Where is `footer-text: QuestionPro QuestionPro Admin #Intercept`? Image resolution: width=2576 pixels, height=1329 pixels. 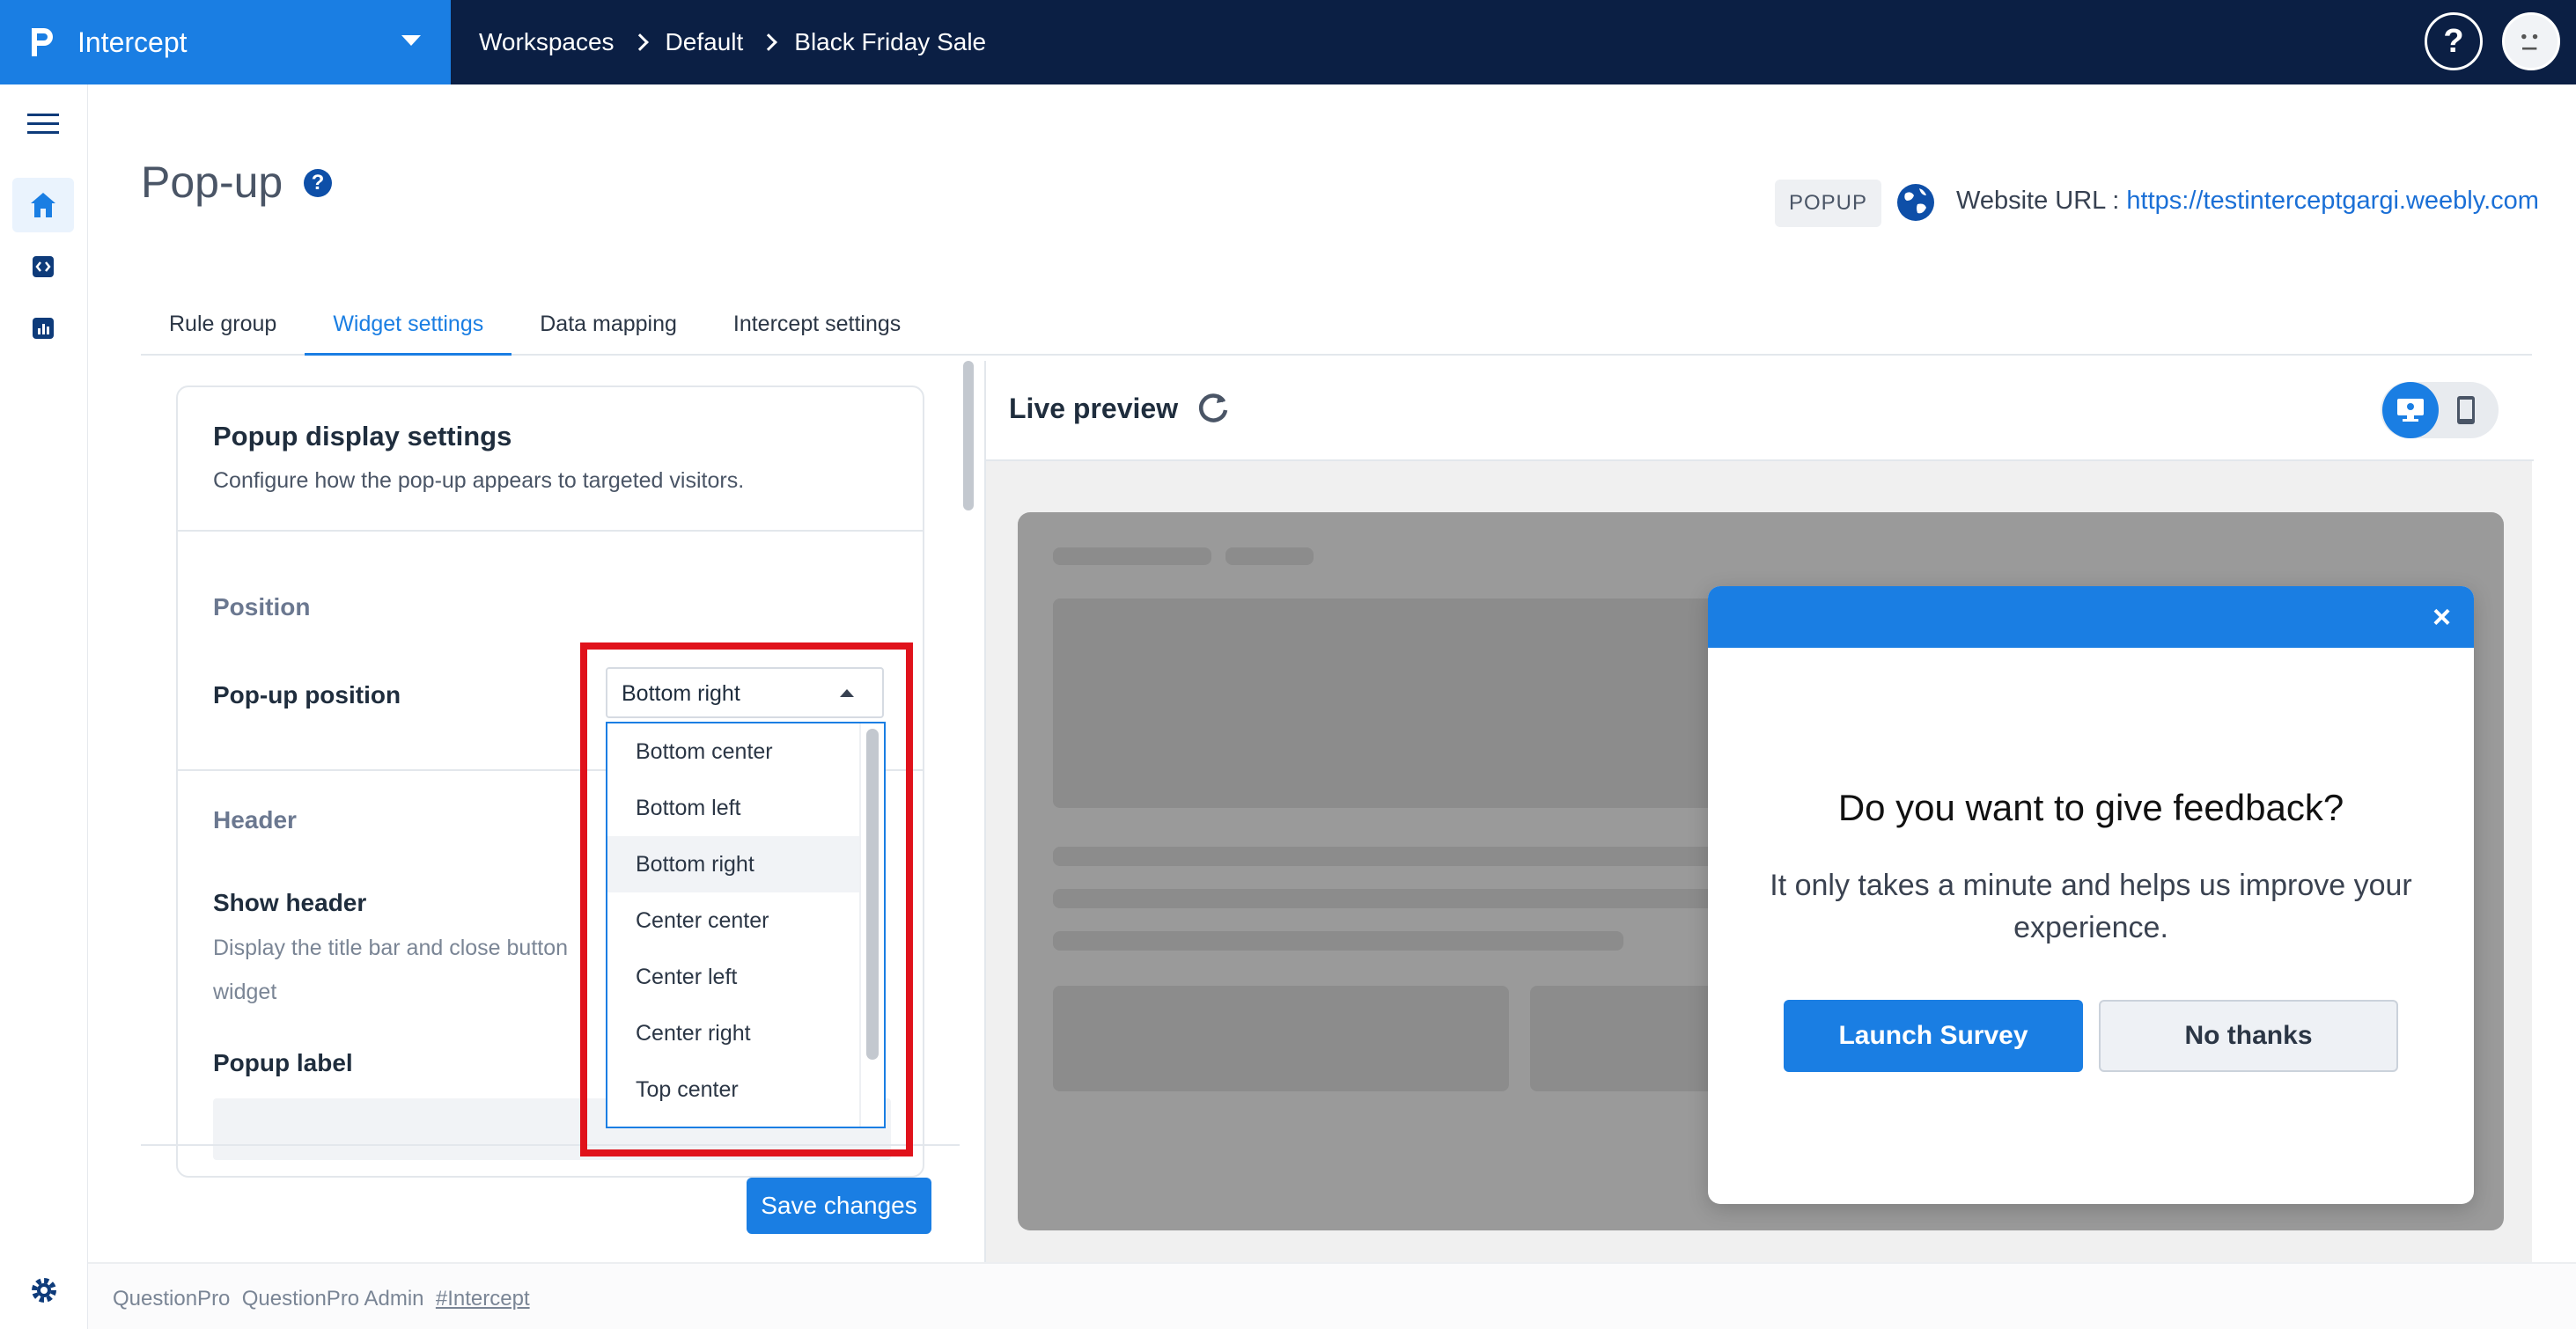
footer-text: QuestionPro QuestionPro Admin #Intercept is located at coordinates (321, 1299).